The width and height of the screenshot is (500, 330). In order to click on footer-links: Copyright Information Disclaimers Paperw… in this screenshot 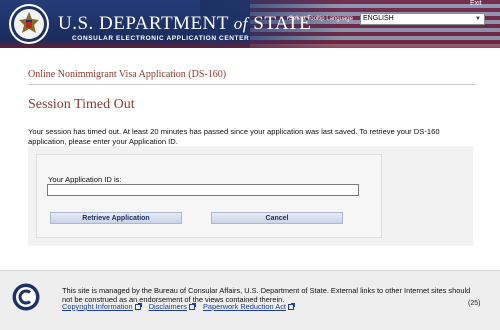, I will do `click(181, 306)`.